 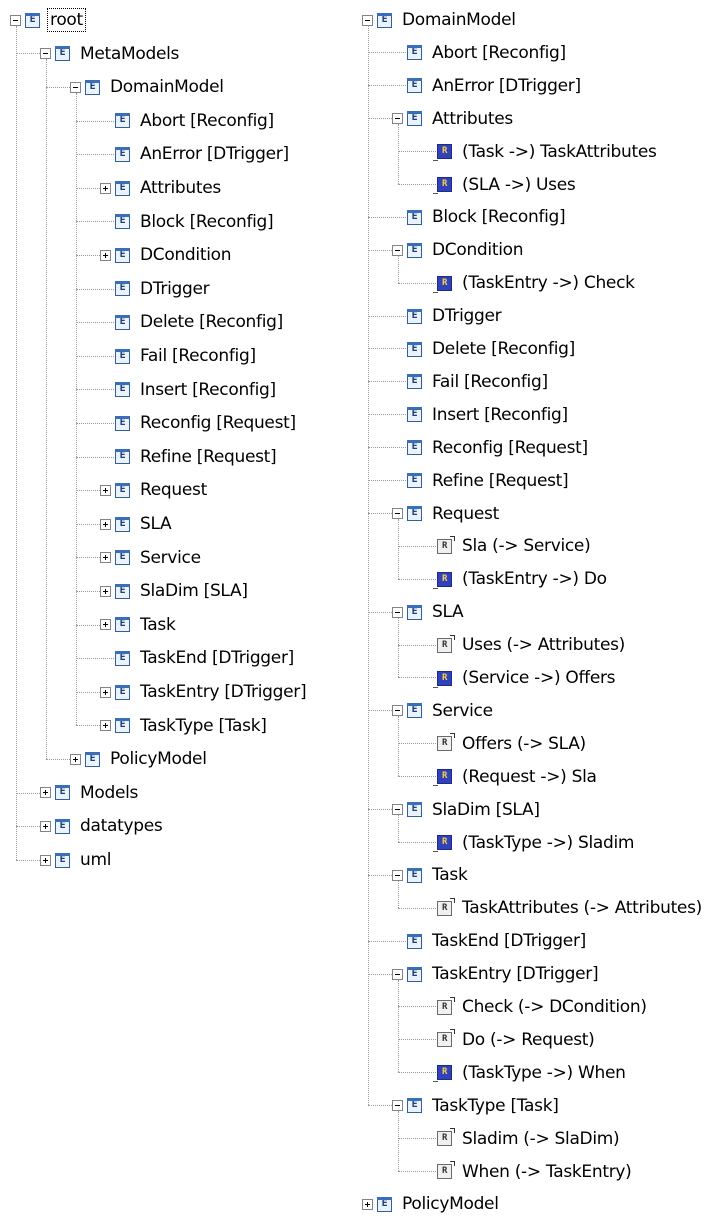 What do you see at coordinates (529, 283) in the screenshot?
I see `tree-node-taskentry-check: R (TaskEntry ->) Check` at bounding box center [529, 283].